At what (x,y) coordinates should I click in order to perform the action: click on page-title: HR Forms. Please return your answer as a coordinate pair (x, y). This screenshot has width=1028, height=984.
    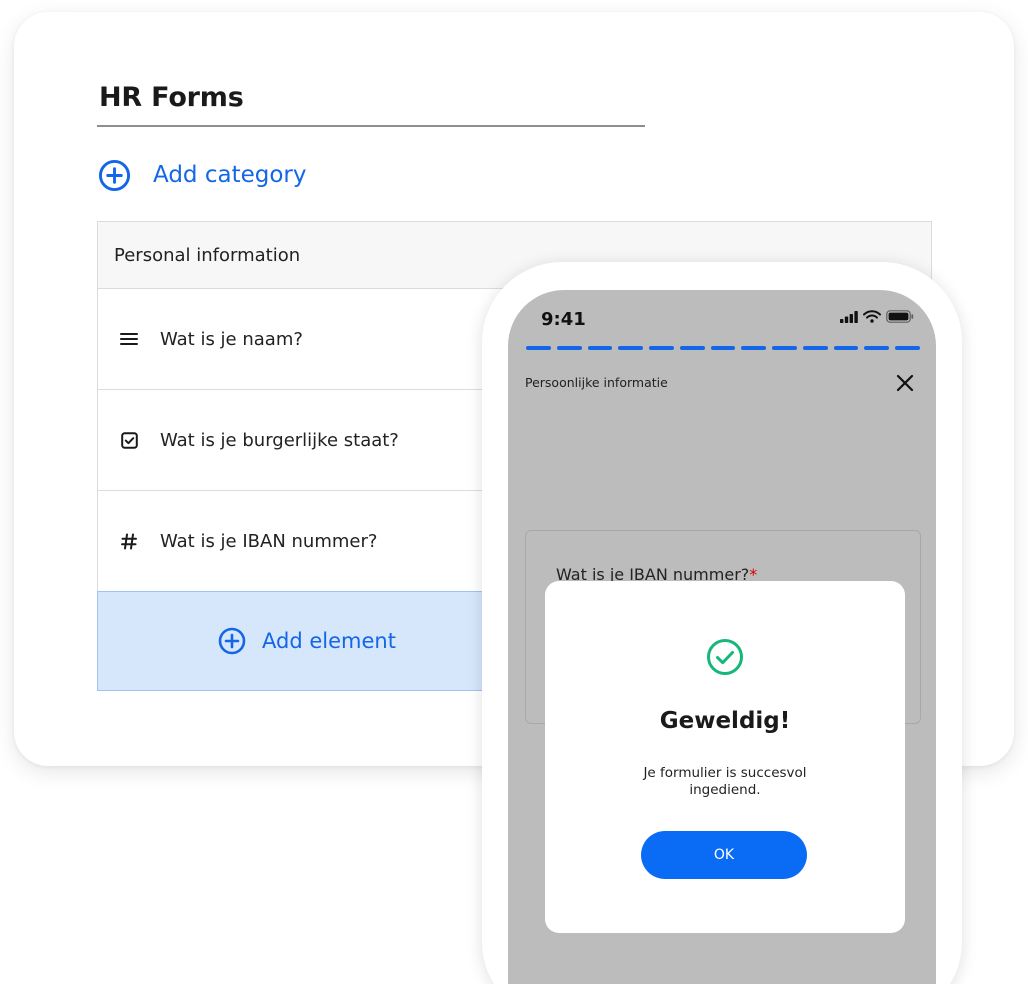
    Looking at the image, I should click on (171, 97).